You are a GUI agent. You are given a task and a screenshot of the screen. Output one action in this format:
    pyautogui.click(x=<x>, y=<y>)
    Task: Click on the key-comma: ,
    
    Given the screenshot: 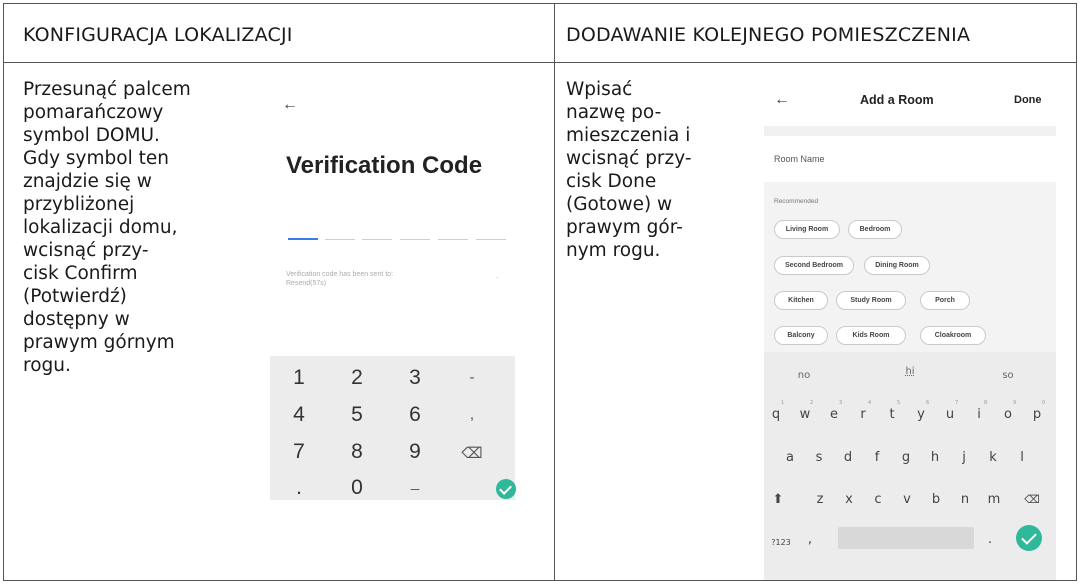 What is the action you would take?
    pyautogui.click(x=472, y=414)
    